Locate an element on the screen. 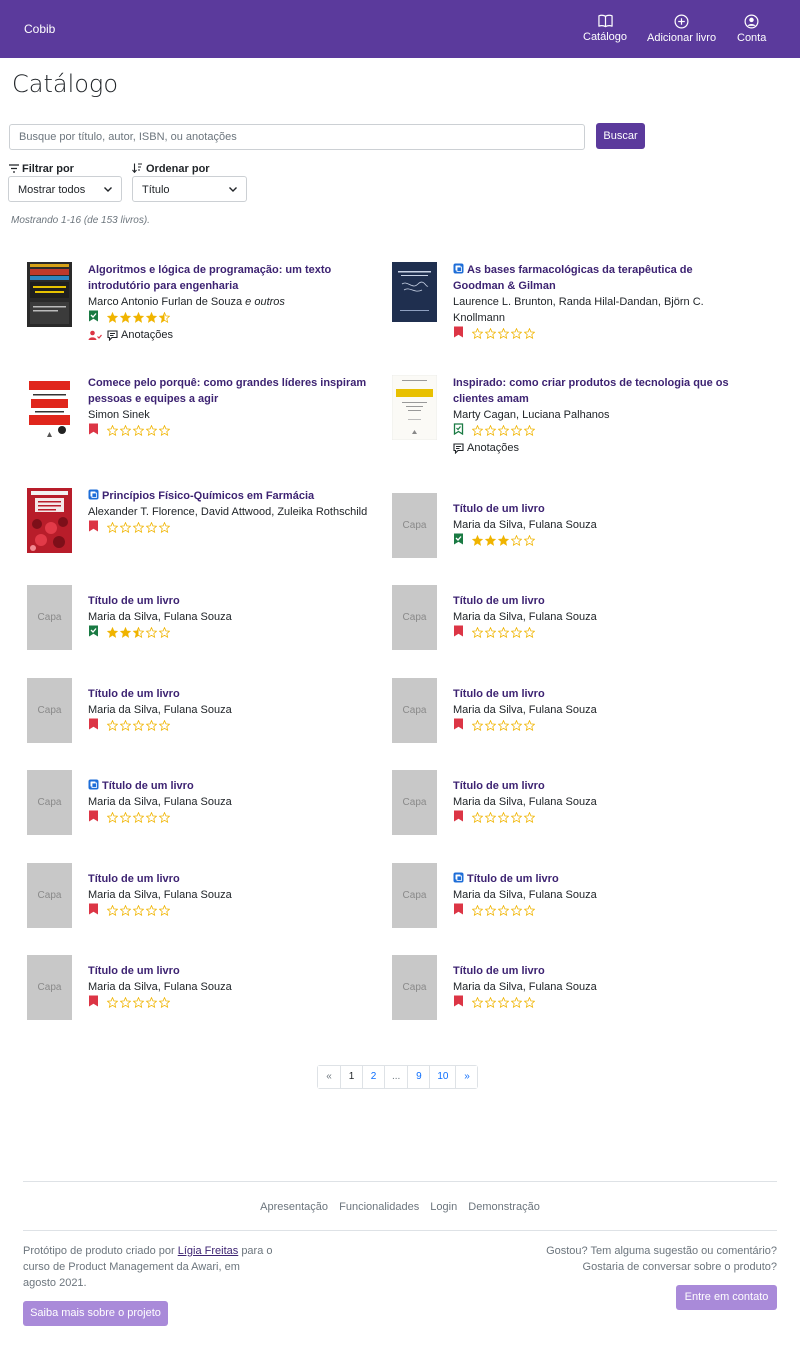 This screenshot has width=800, height=1365. contact-button: Entre em contato is located at coordinates (726, 1297).